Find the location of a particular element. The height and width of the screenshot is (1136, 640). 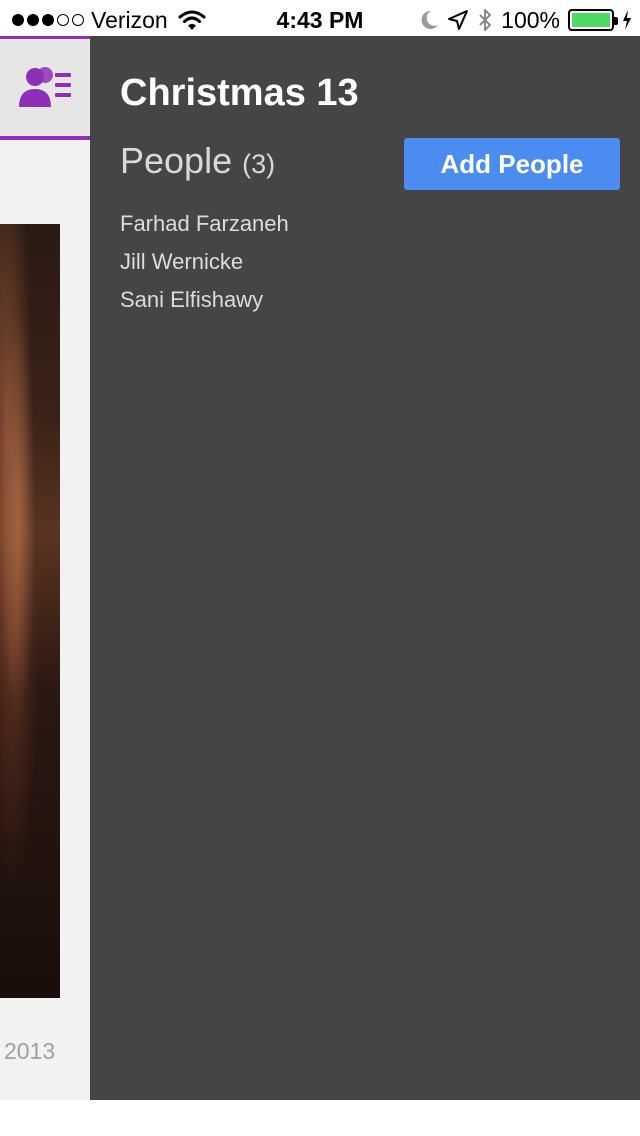

add-people-button: Add People is located at coordinates (512, 164).